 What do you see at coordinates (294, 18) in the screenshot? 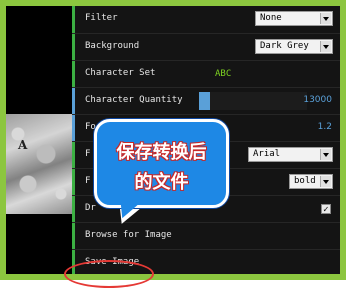
I see `filter-select: None` at bounding box center [294, 18].